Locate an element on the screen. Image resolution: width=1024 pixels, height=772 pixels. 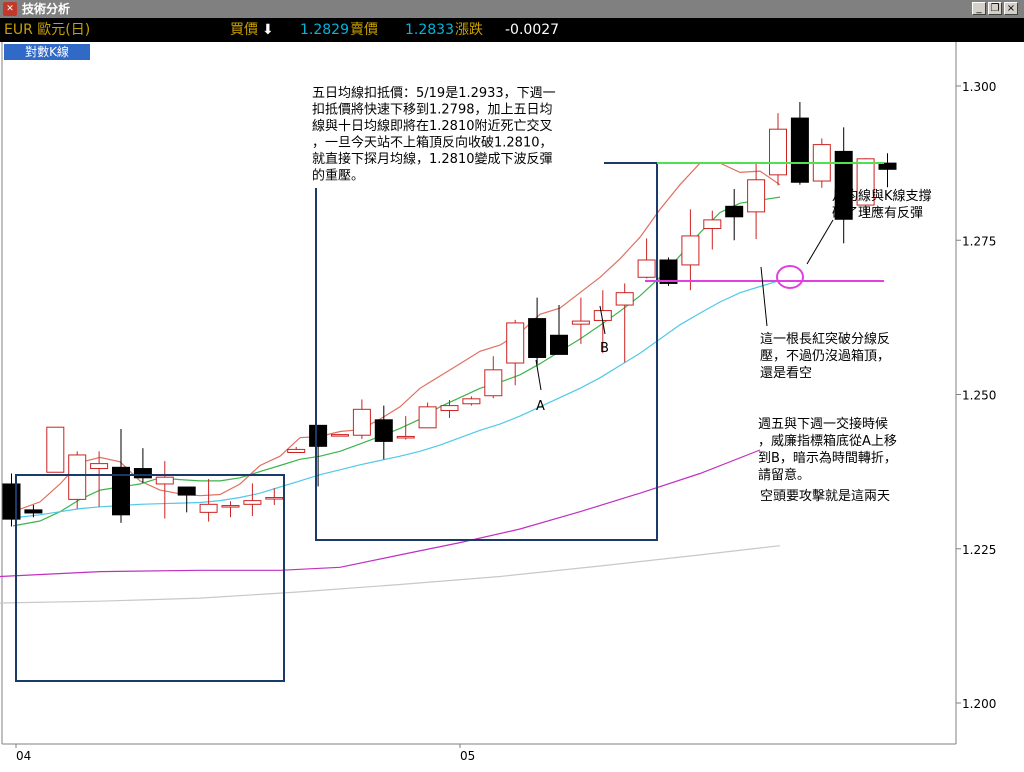
close-button: × is located at coordinates (1011, 8).